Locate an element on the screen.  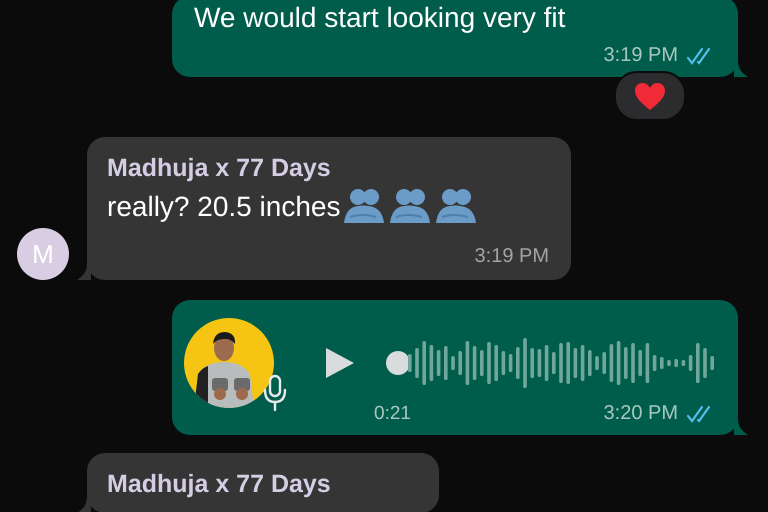
play-icon is located at coordinates (340, 363).